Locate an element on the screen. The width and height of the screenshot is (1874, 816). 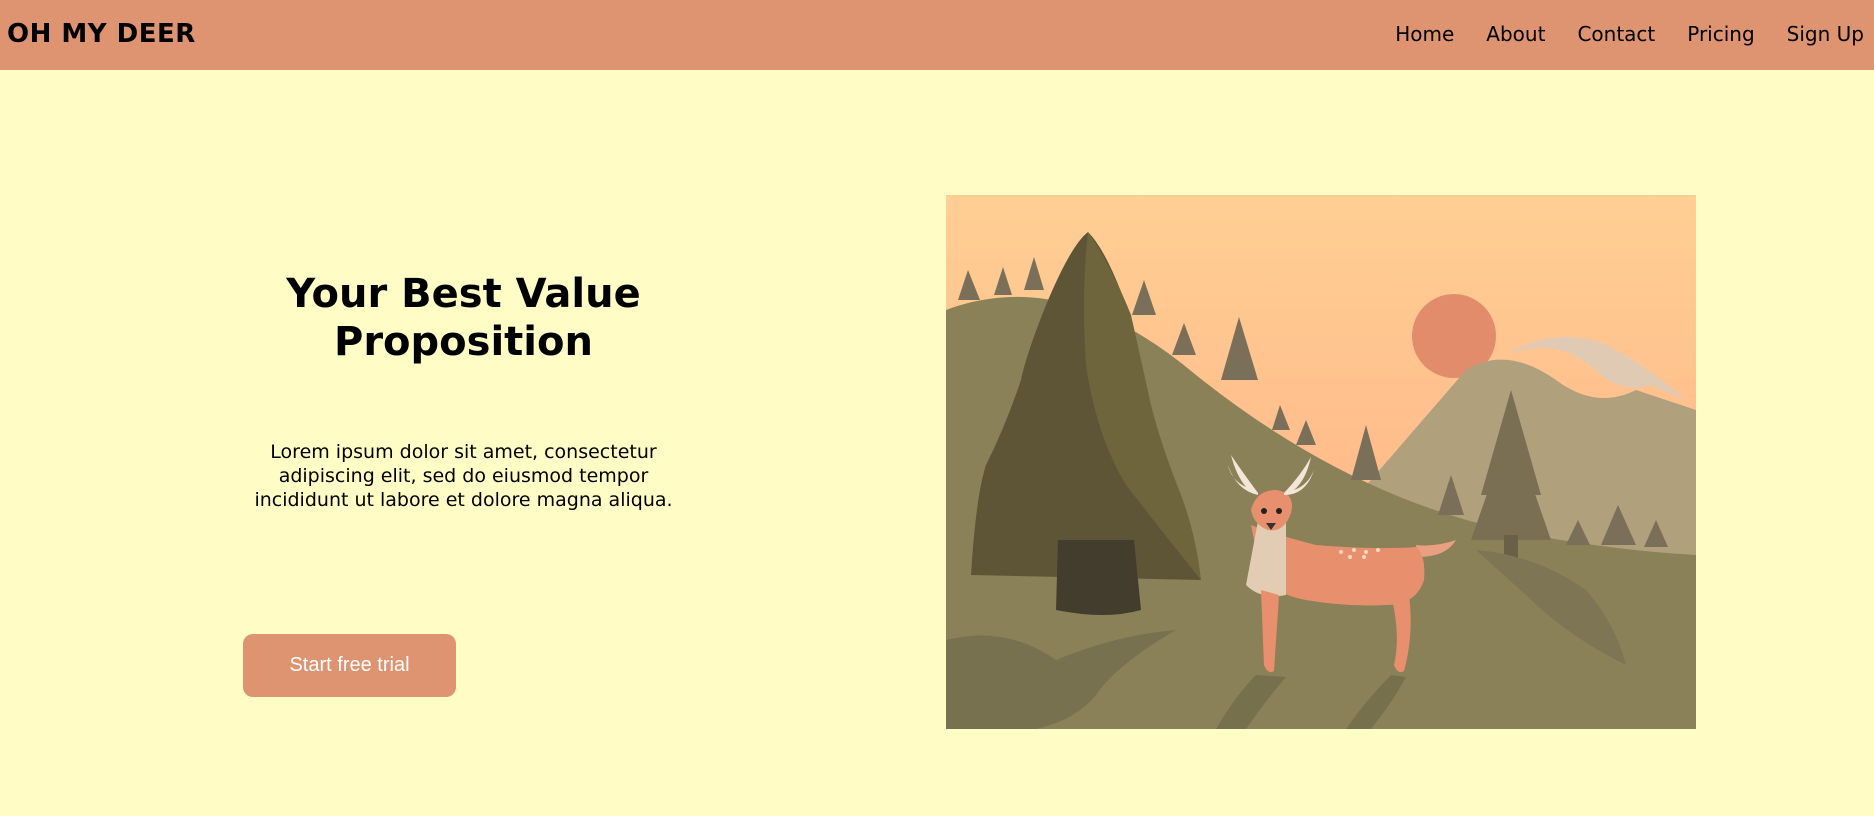
hero-heading-block: Your Best Value Proposition is located at coordinates (463, 318).